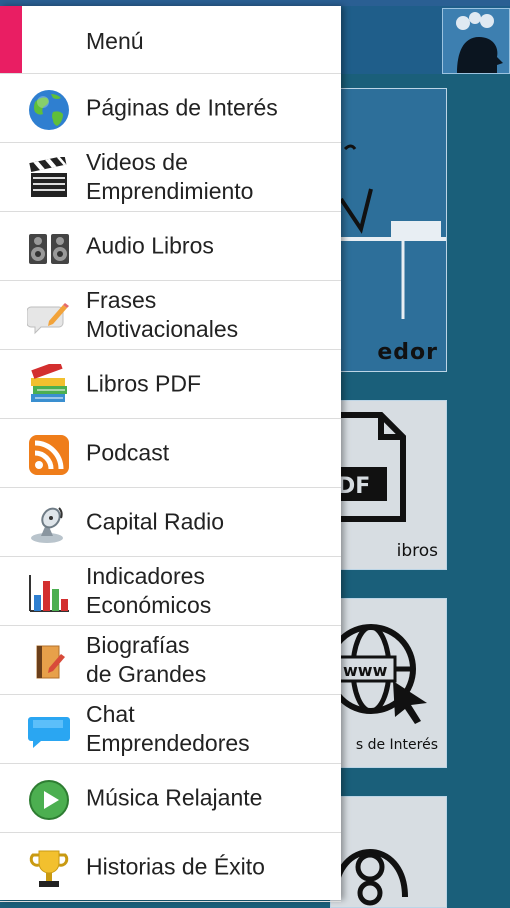  Describe the element at coordinates (162, 314) in the screenshot. I see `menu-item-label: Frases Motivacionales` at that location.